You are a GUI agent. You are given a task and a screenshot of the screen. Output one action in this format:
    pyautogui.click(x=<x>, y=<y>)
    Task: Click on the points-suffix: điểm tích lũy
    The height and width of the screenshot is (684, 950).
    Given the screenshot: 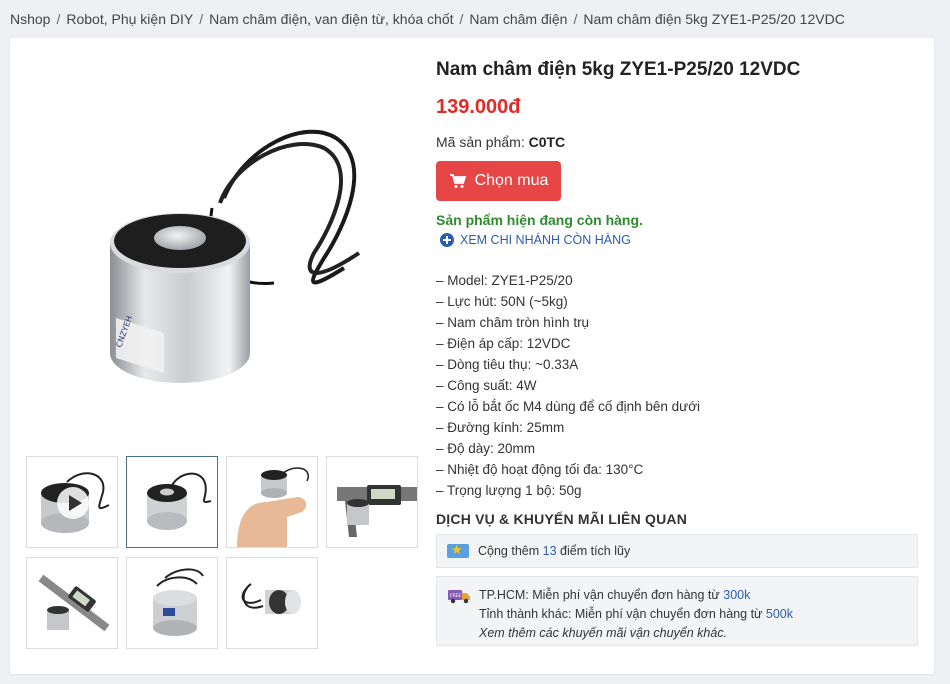 What is the action you would take?
    pyautogui.click(x=595, y=551)
    